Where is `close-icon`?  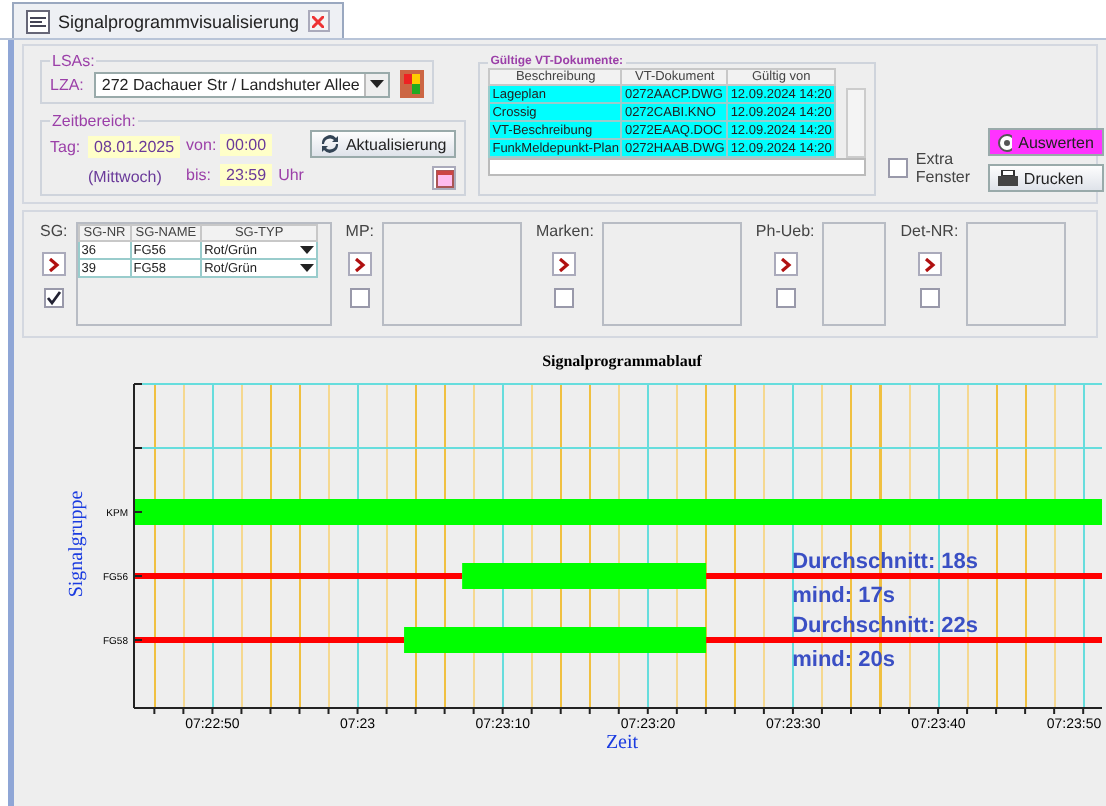 close-icon is located at coordinates (318, 21).